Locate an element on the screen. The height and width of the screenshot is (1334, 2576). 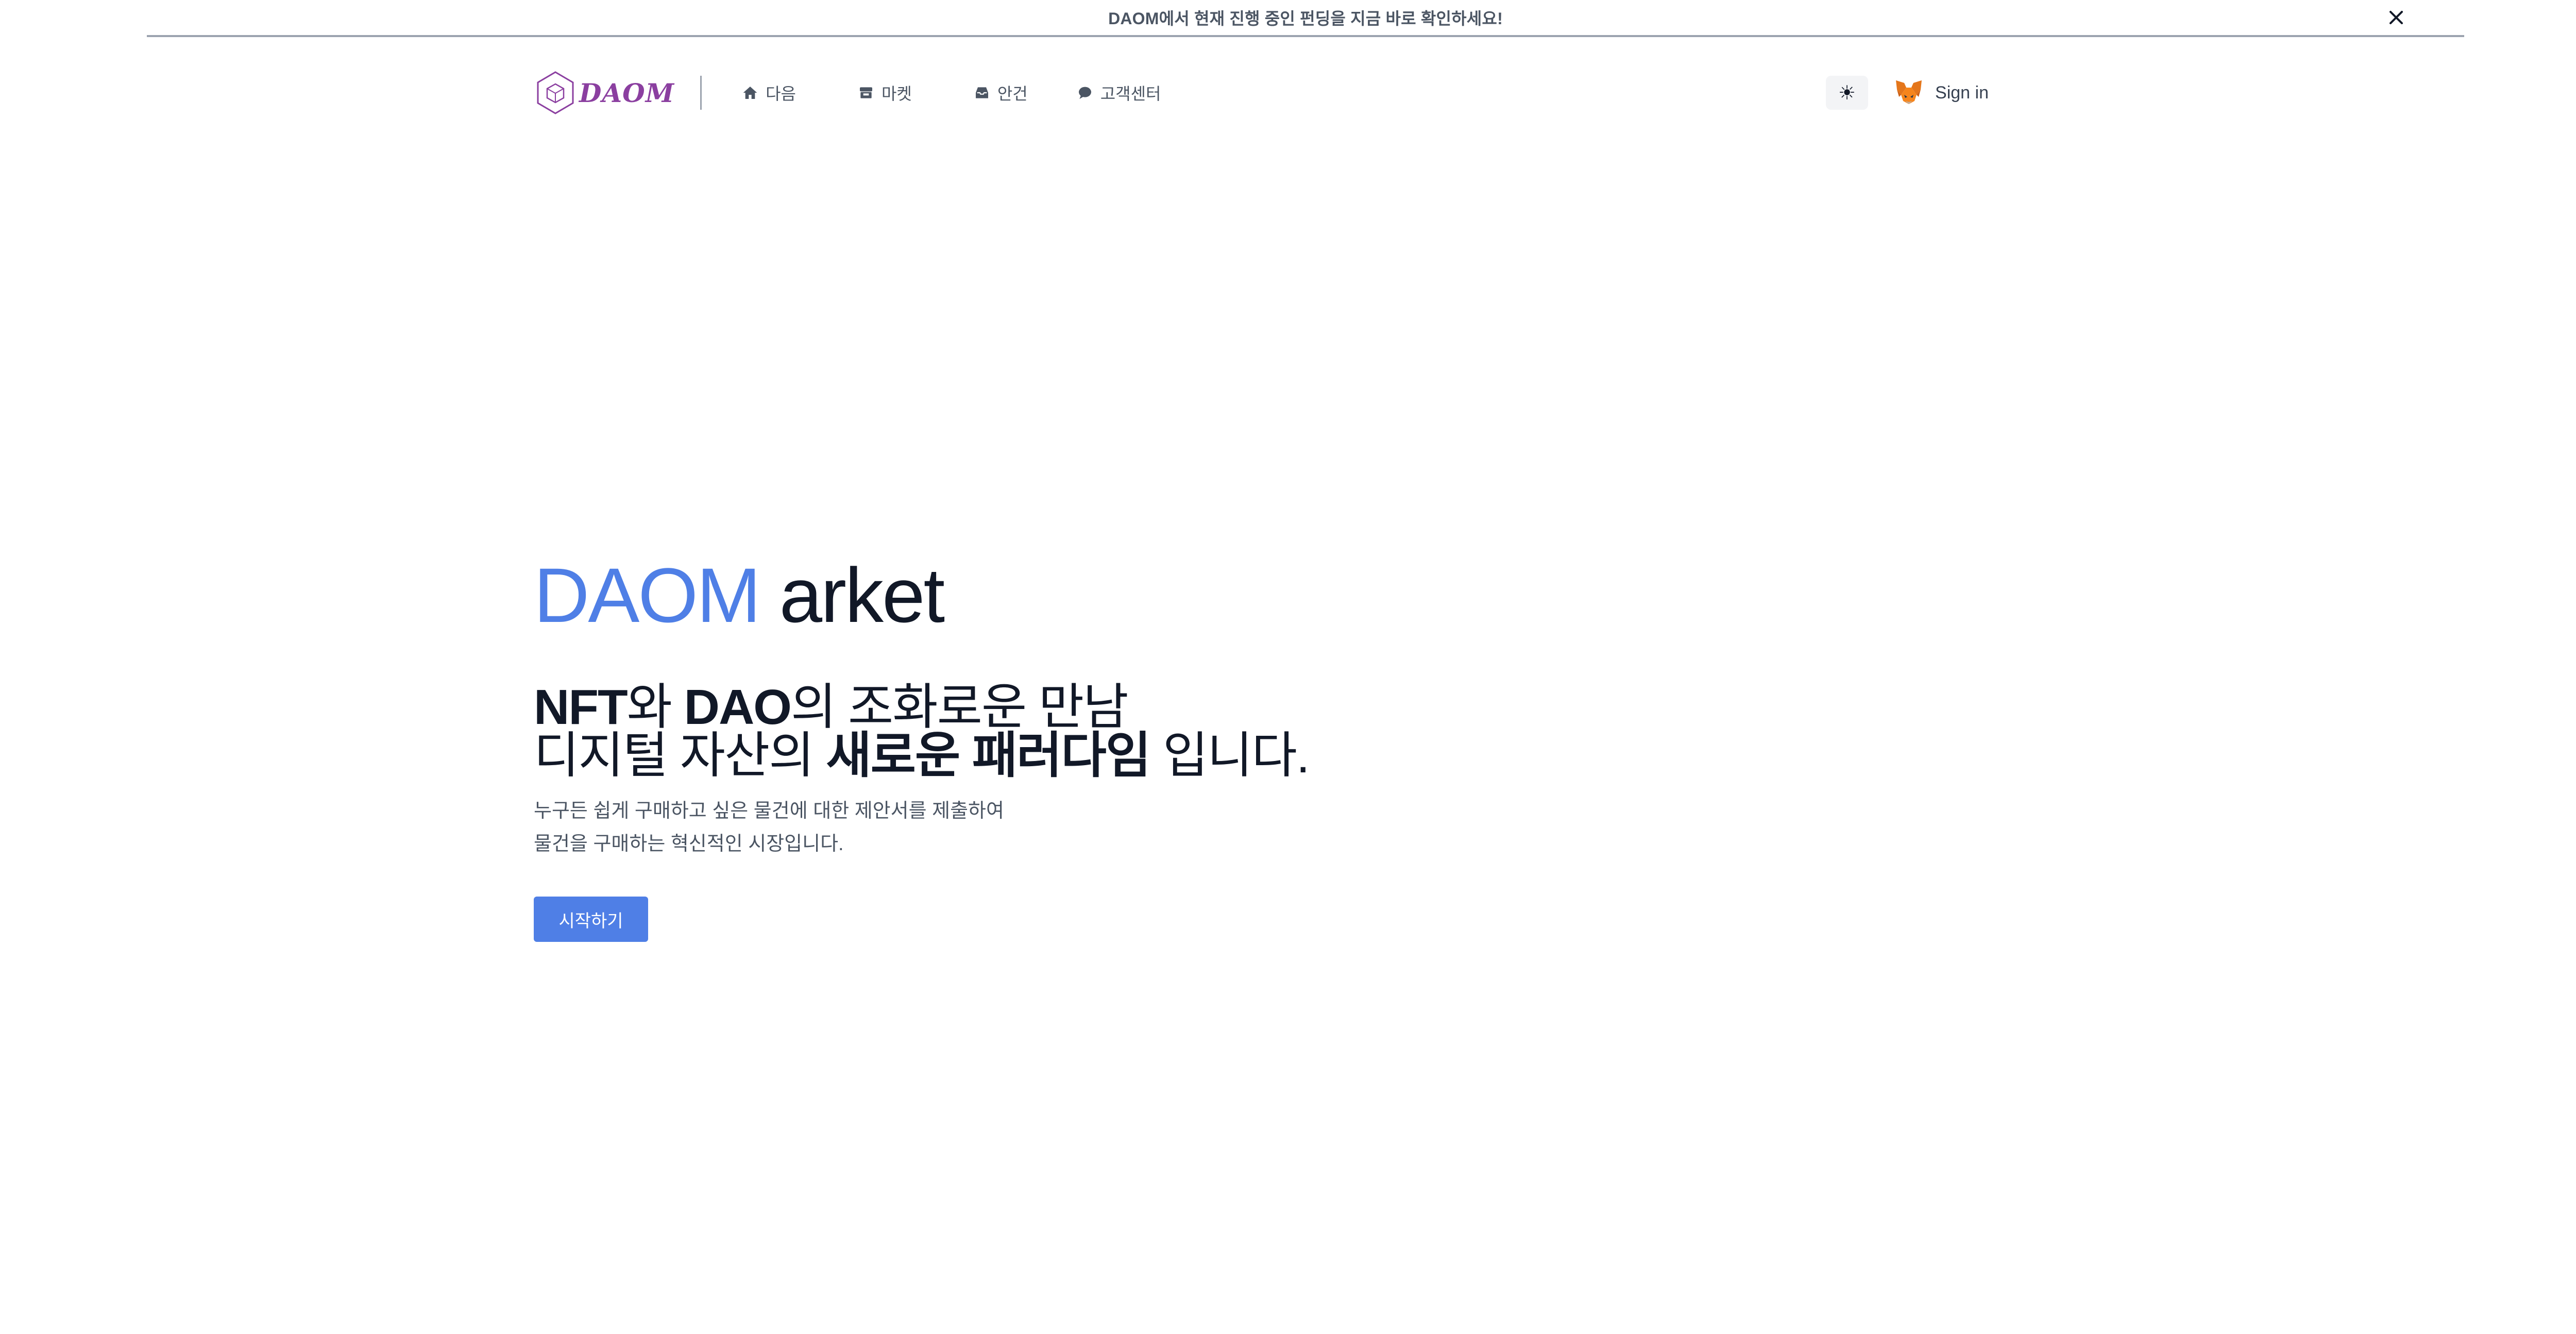
logo: DAOM is located at coordinates (605, 93).